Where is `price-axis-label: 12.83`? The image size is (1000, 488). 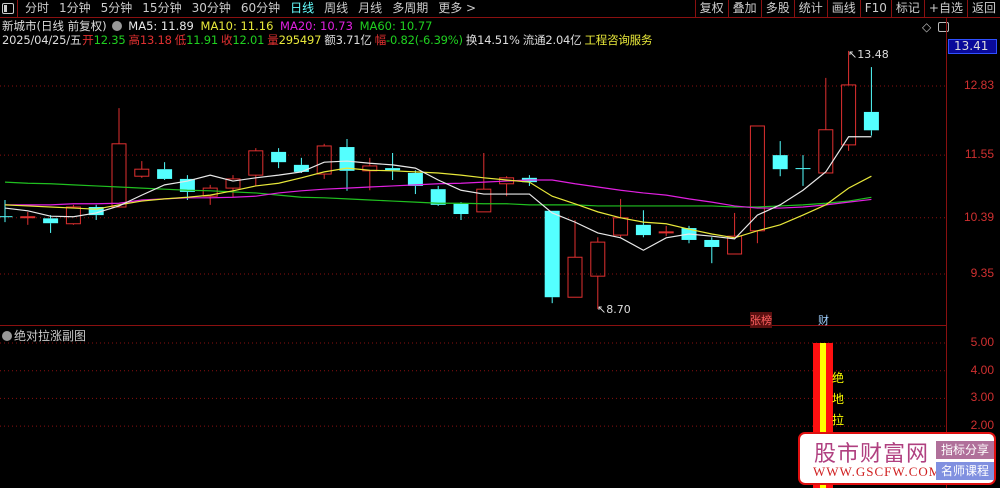 price-axis-label: 12.83 is located at coordinates (978, 85).